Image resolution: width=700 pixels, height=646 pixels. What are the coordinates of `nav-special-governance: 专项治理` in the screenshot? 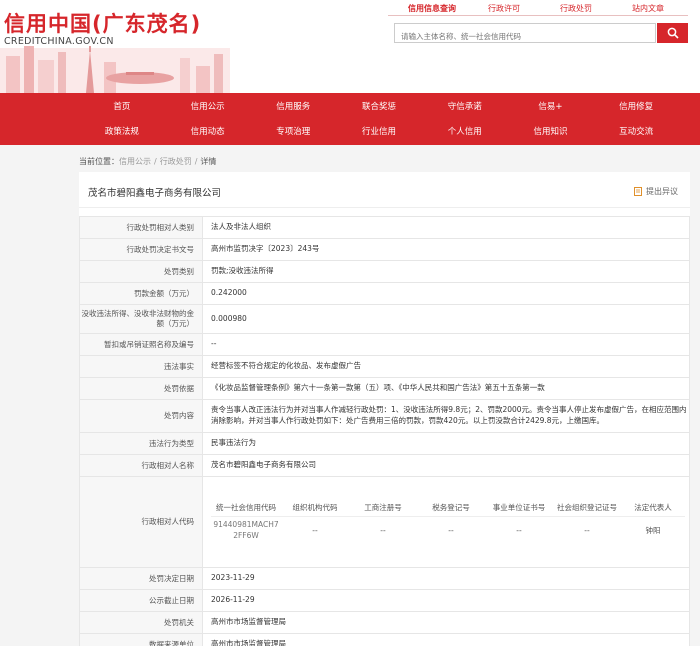 It's located at (293, 131).